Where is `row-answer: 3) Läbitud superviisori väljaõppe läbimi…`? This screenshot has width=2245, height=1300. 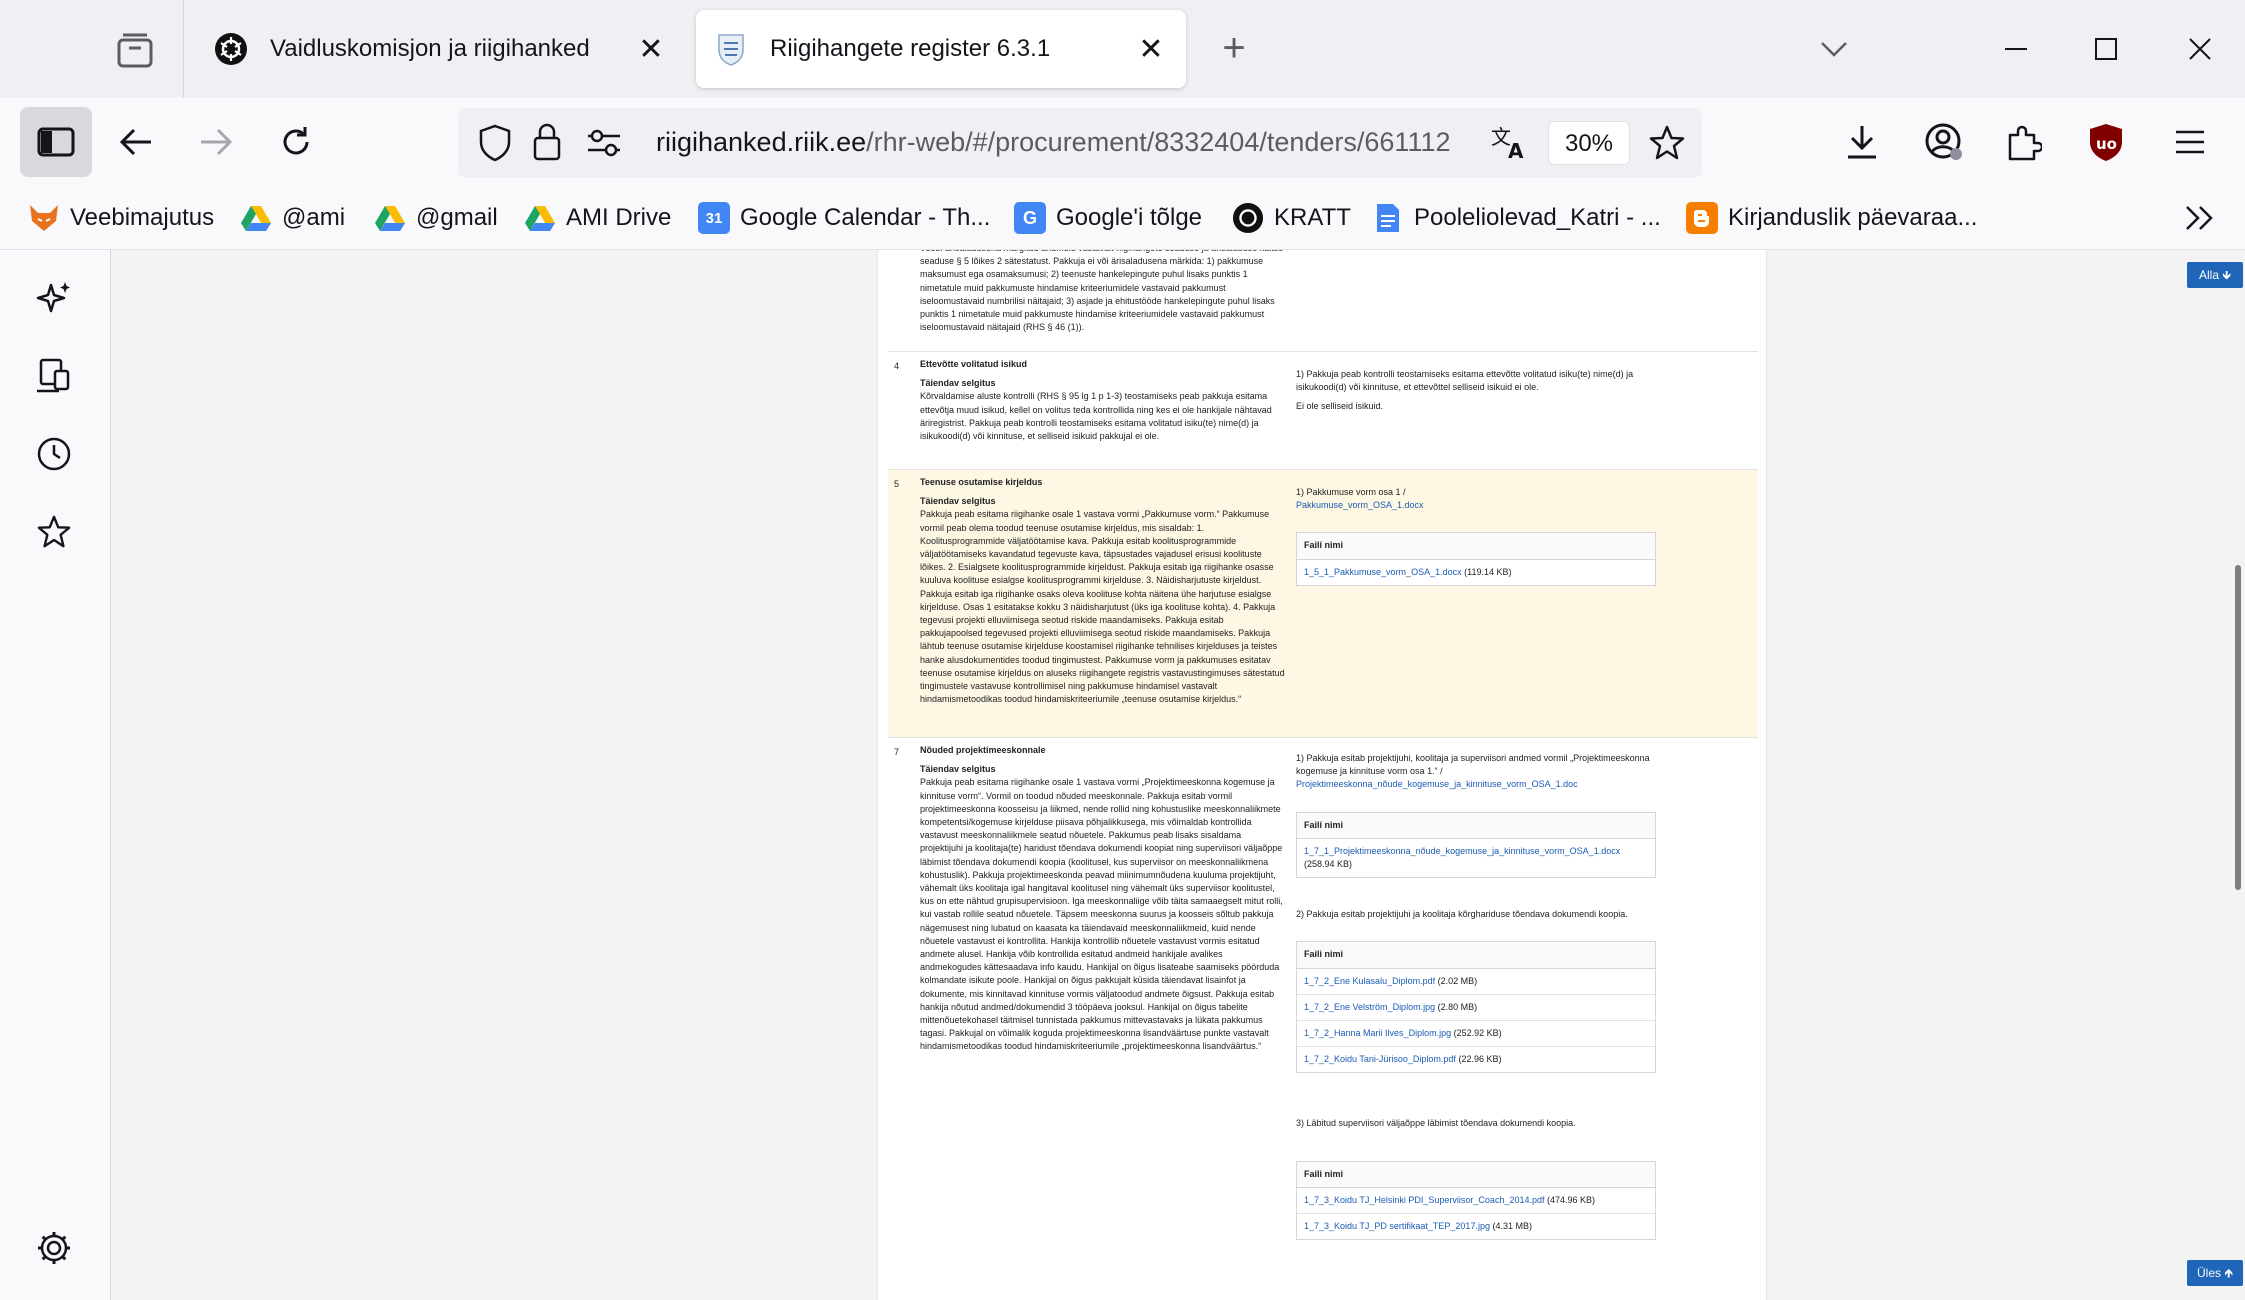
row-answer: 3) Läbitud superviisori väljaõppe läbimi… is located at coordinates (1436, 1123).